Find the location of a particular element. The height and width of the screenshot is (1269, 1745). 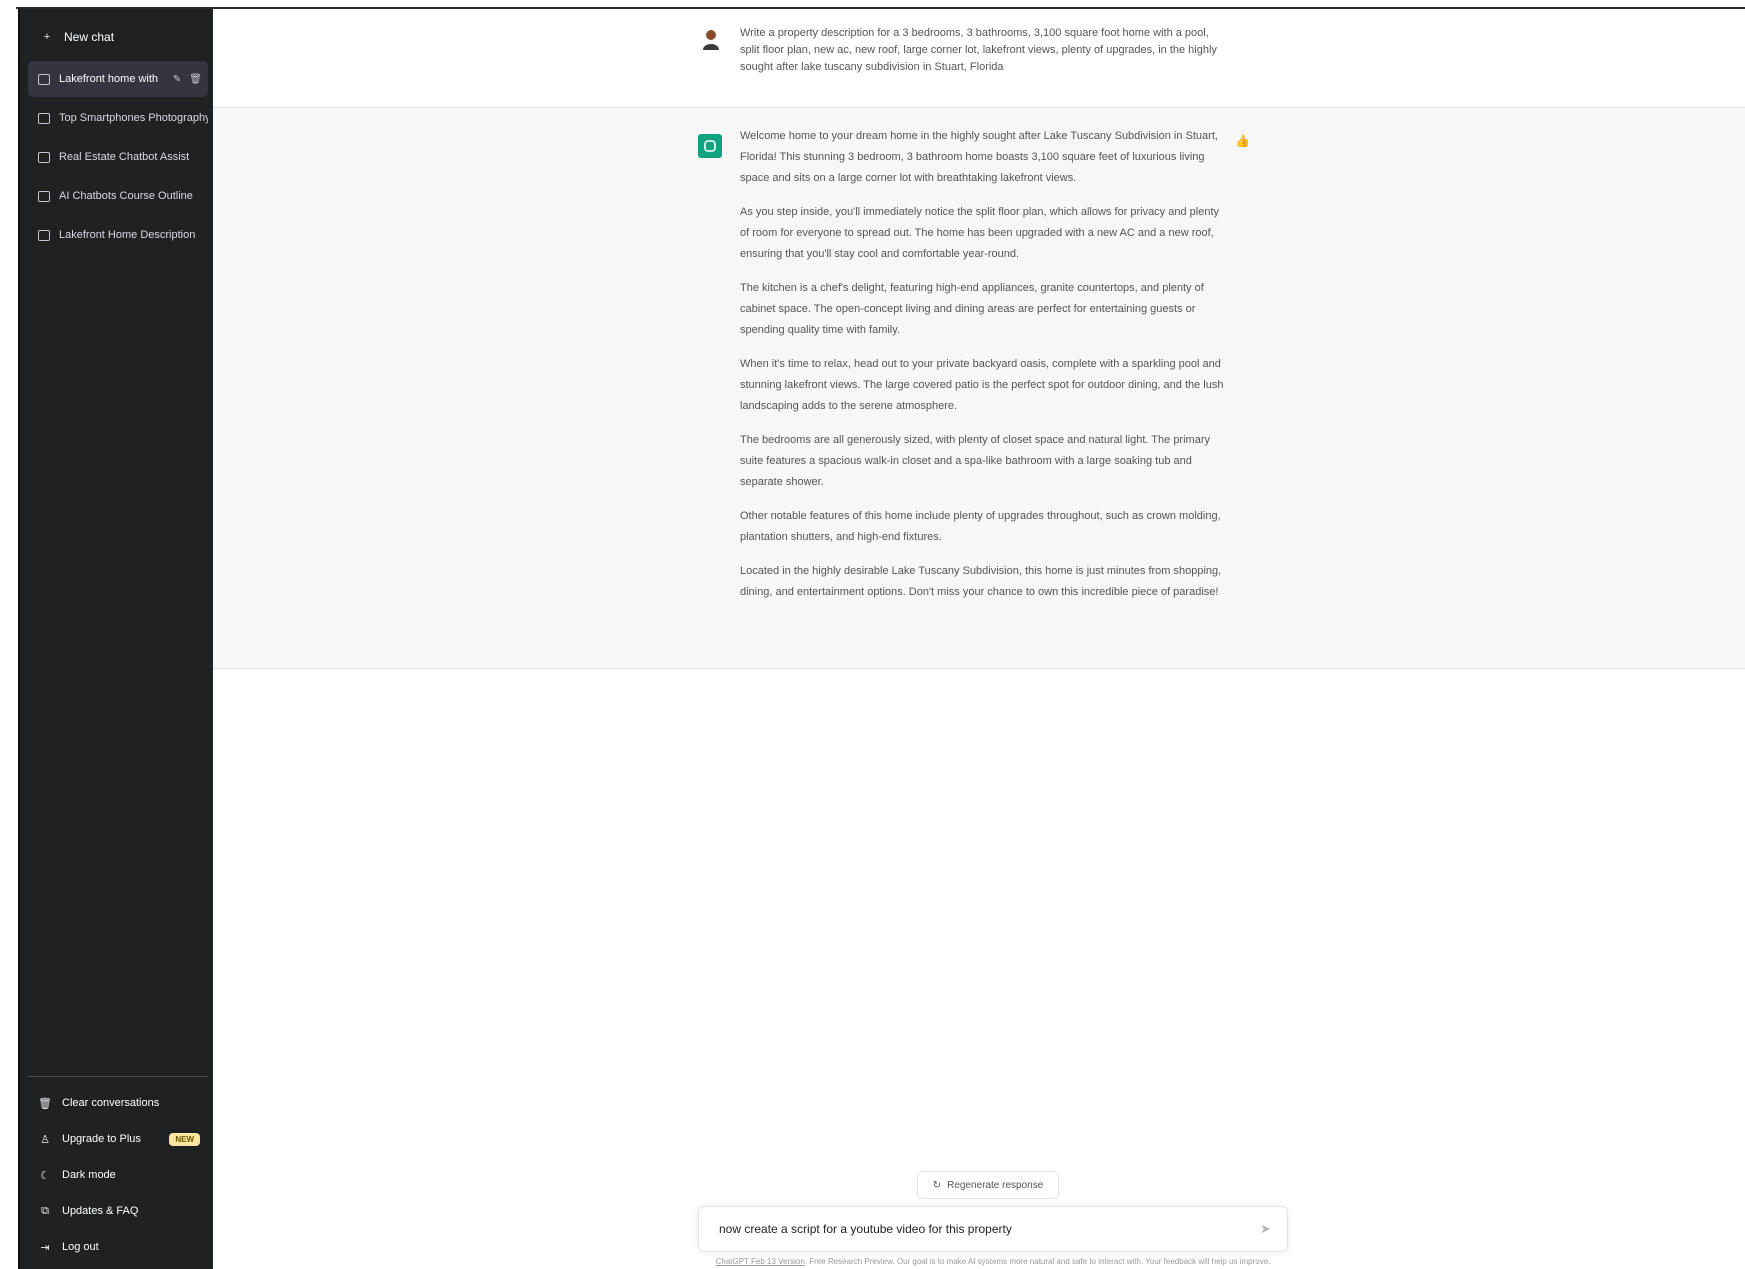

send-icon: ➤ is located at coordinates (1265, 1229).